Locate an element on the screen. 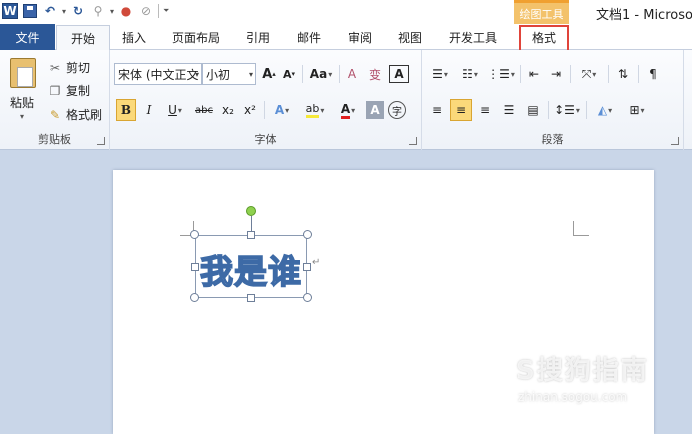  enclose-characters-button: 字 is located at coordinates (397, 110).